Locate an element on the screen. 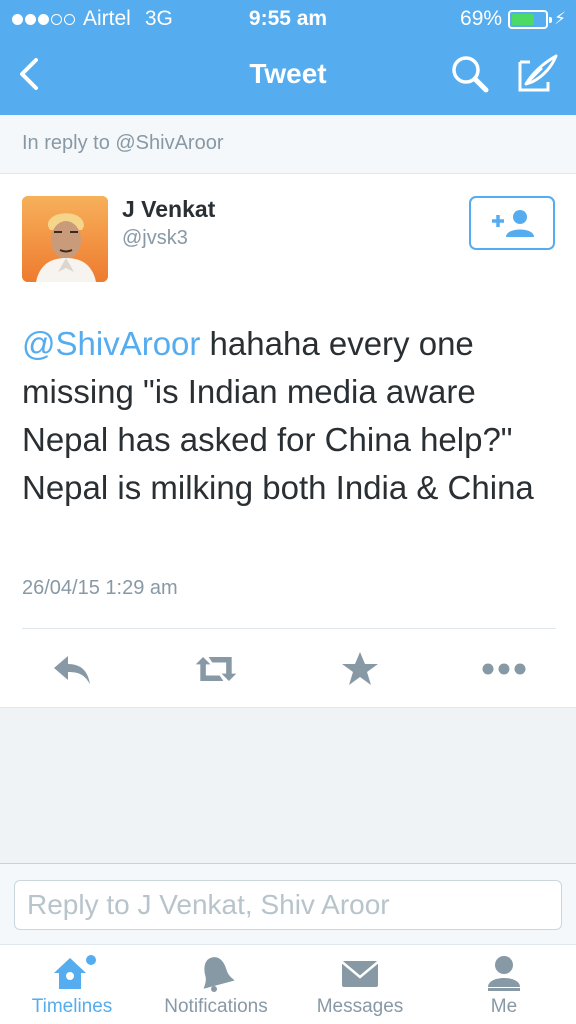 Image resolution: width=576 pixels, height=1024 pixels. tab-me: Me is located at coordinates (504, 984).